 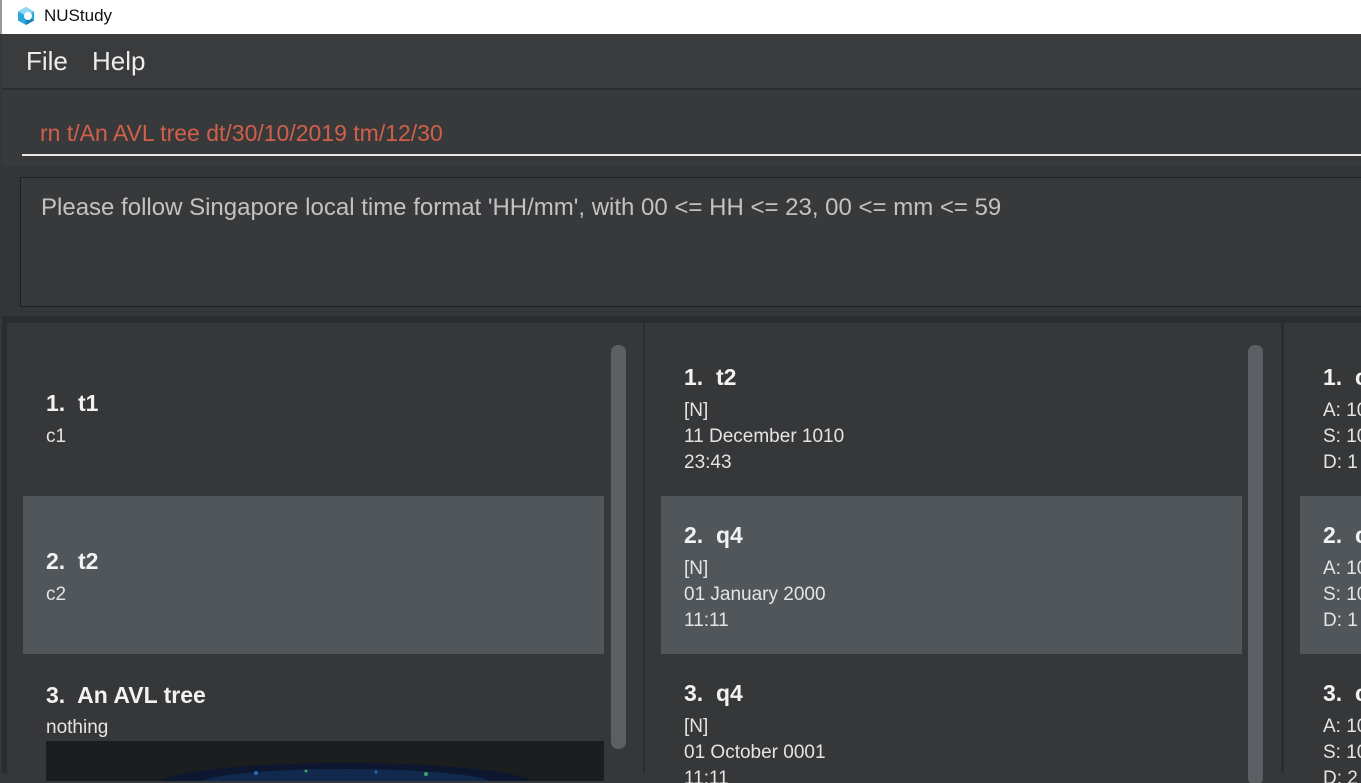 I want to click on question-card: 3. An AVL tree nothing, so click(x=313, y=718).